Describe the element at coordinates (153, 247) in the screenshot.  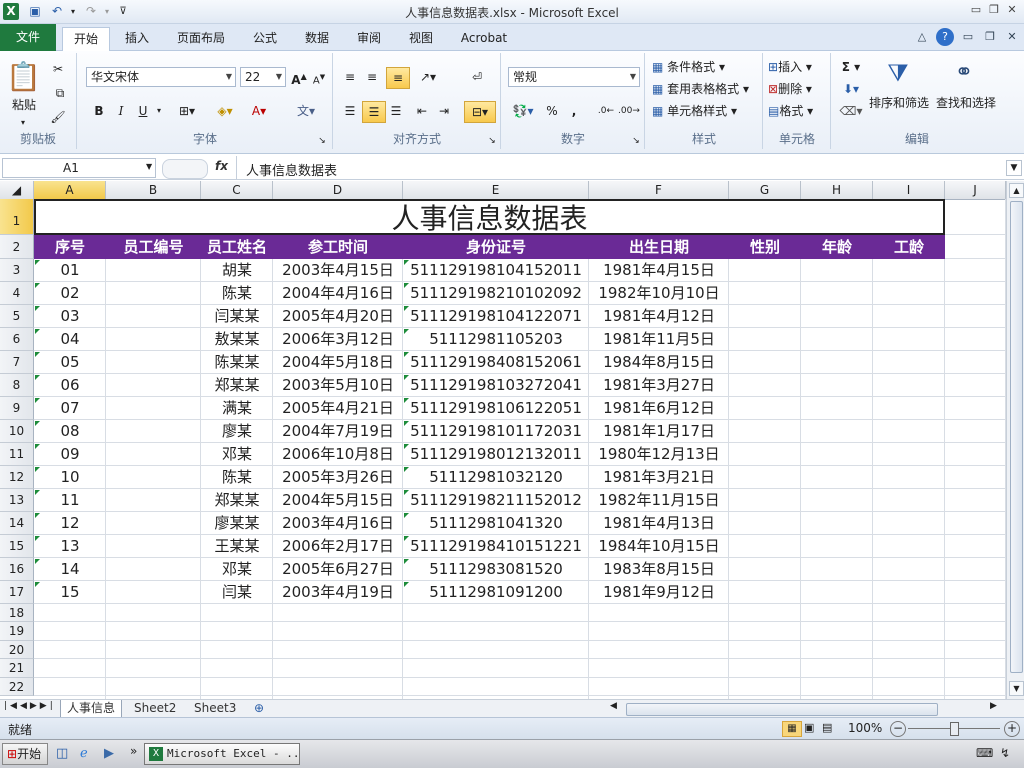
I see `header-cell-B: 员工编号` at that location.